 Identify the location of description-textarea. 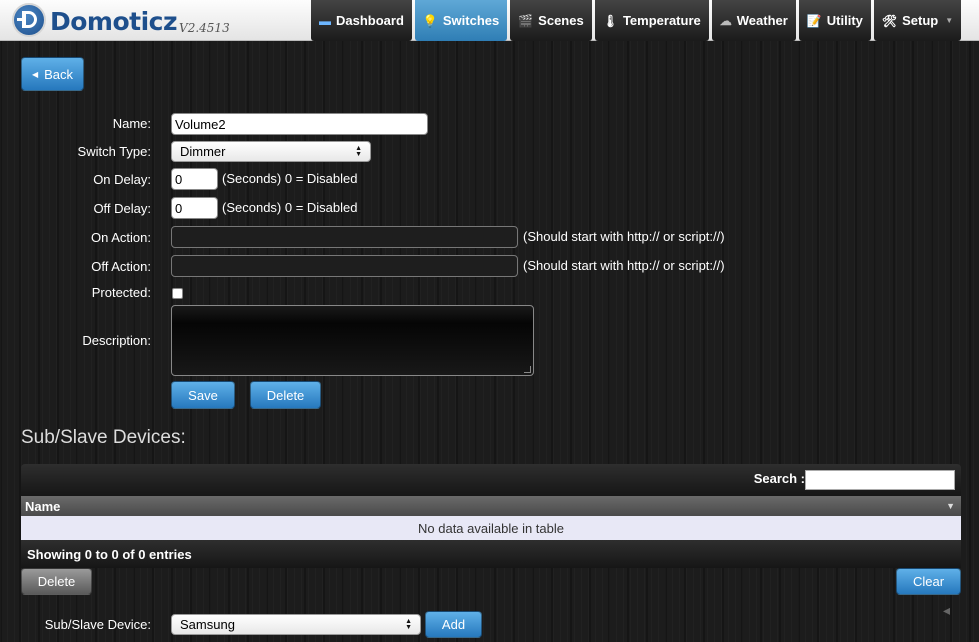
(352, 340).